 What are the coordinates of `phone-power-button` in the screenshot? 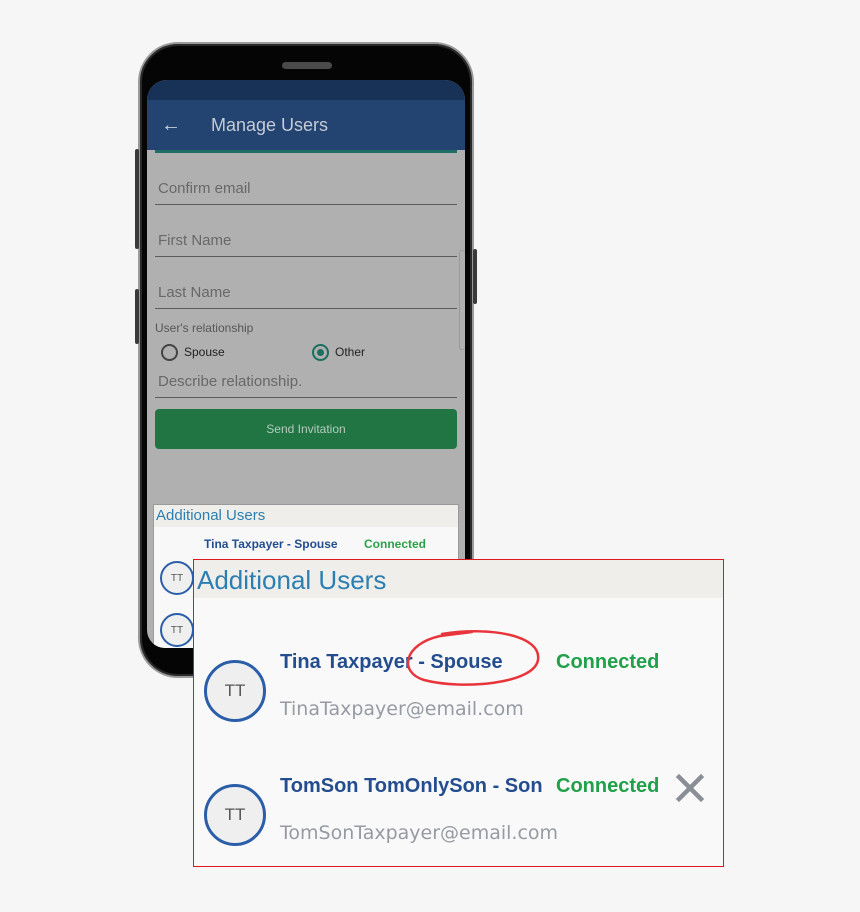 It's located at (475, 276).